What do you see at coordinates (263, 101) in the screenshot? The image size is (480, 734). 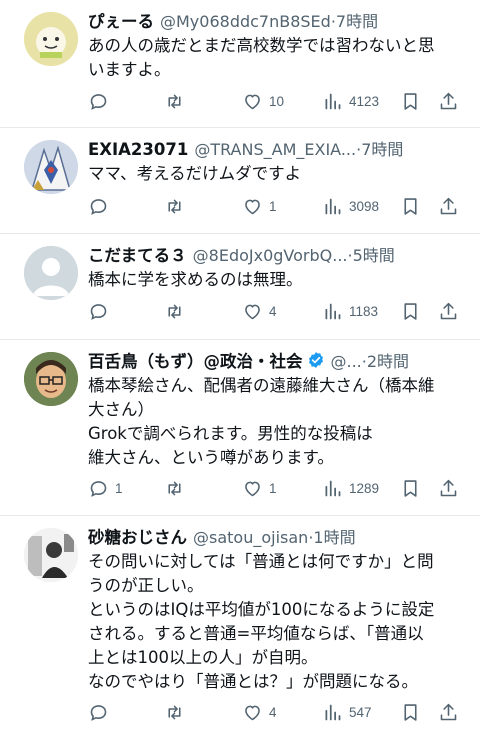 I see `like-button: 10` at bounding box center [263, 101].